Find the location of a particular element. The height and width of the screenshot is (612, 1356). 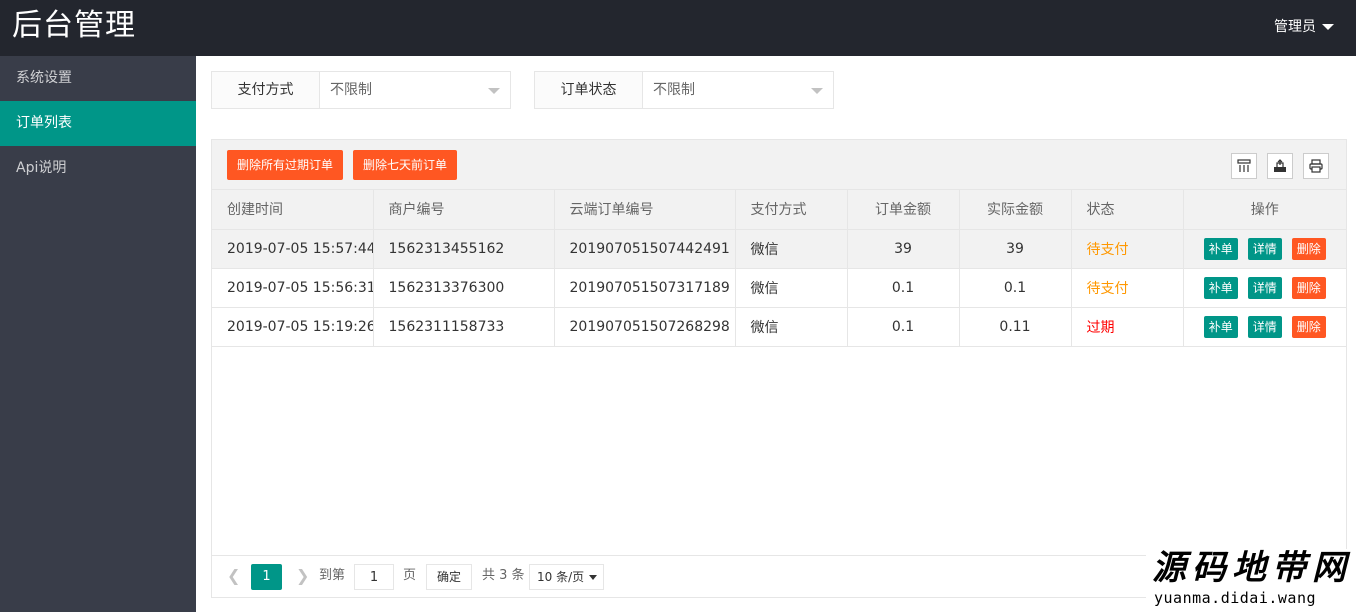

goto-label: 到第 is located at coordinates (332, 575).